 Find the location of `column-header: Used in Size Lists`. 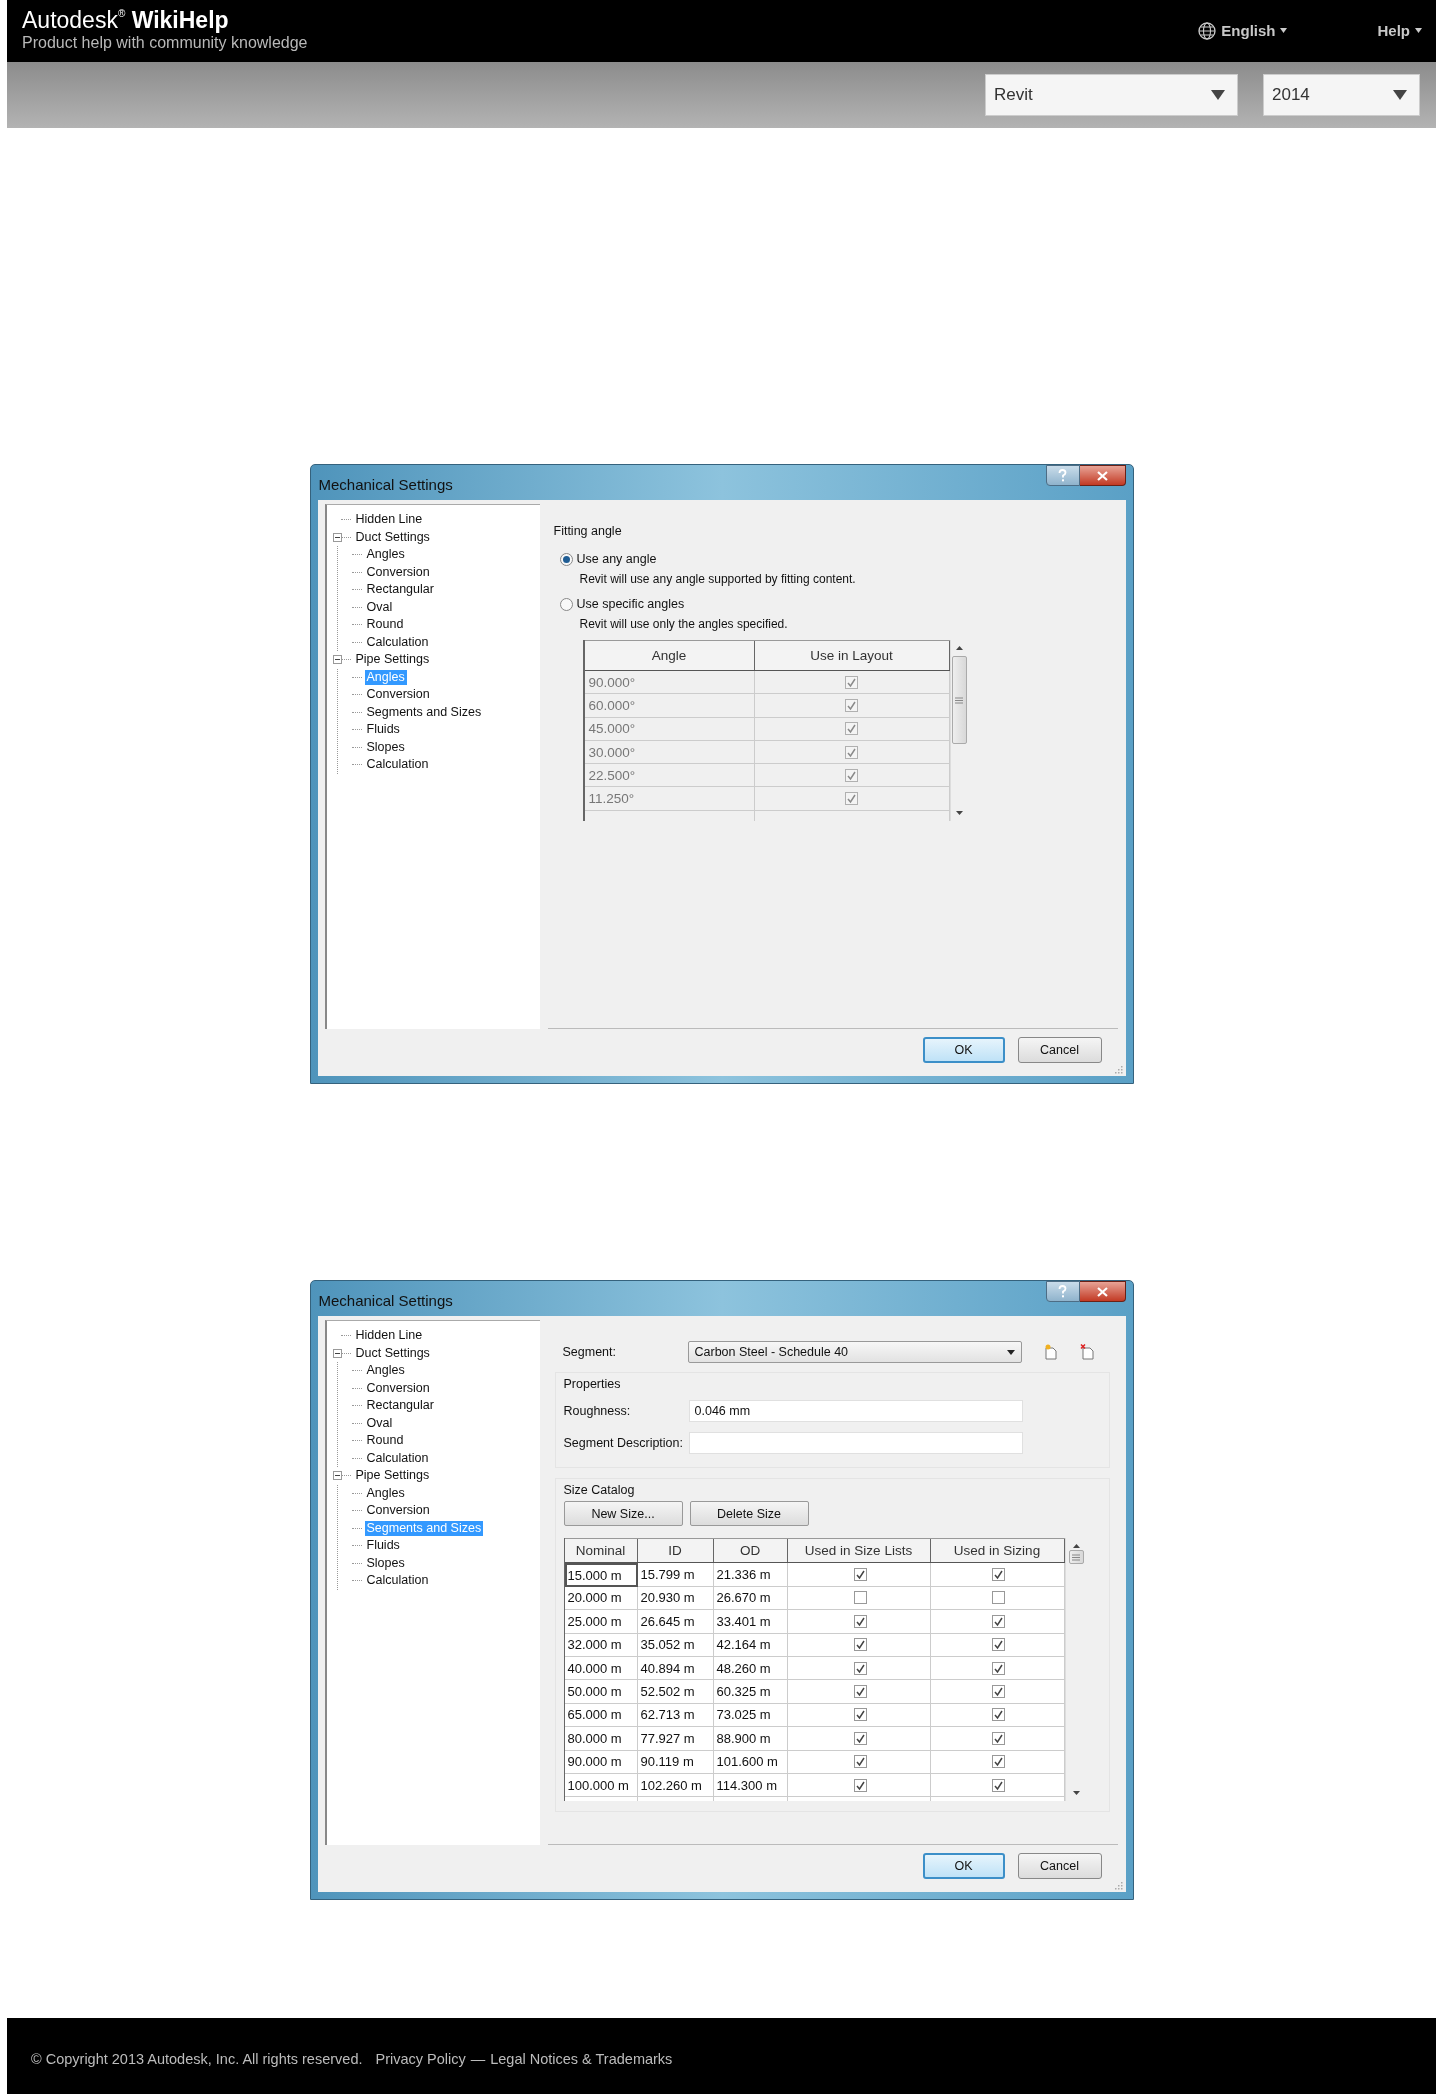

column-header: Used in Size Lists is located at coordinates (859, 1551).